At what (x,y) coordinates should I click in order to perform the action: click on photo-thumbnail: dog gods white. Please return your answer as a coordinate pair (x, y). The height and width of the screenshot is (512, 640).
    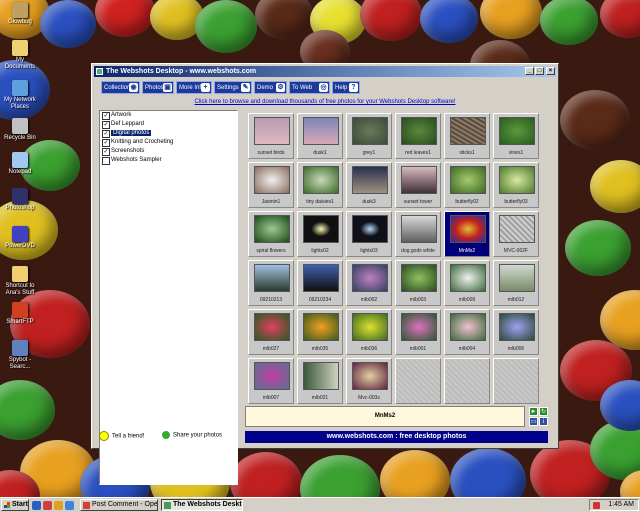
    Looking at the image, I should click on (418, 234).